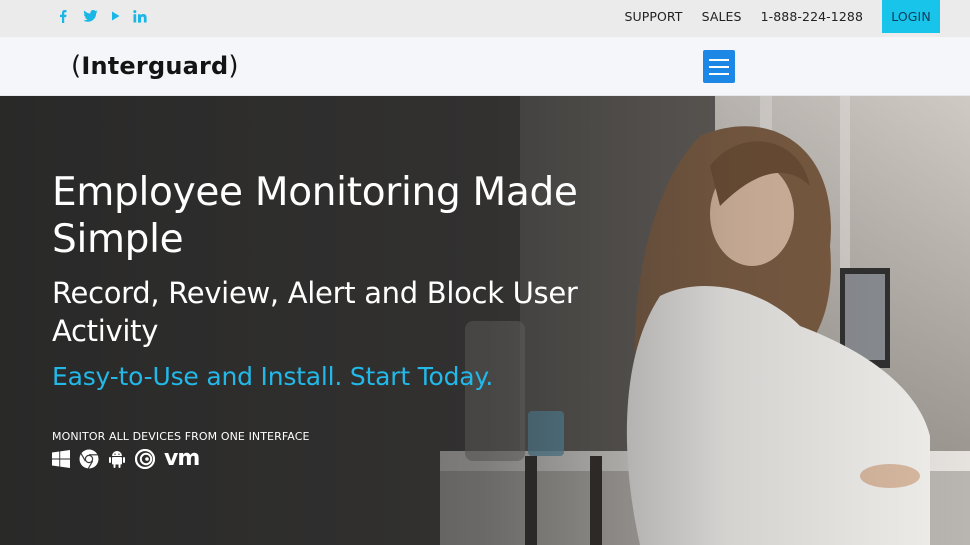 The image size is (970, 545). What do you see at coordinates (485, 66) in the screenshot?
I see `site-header: (Interguard)` at bounding box center [485, 66].